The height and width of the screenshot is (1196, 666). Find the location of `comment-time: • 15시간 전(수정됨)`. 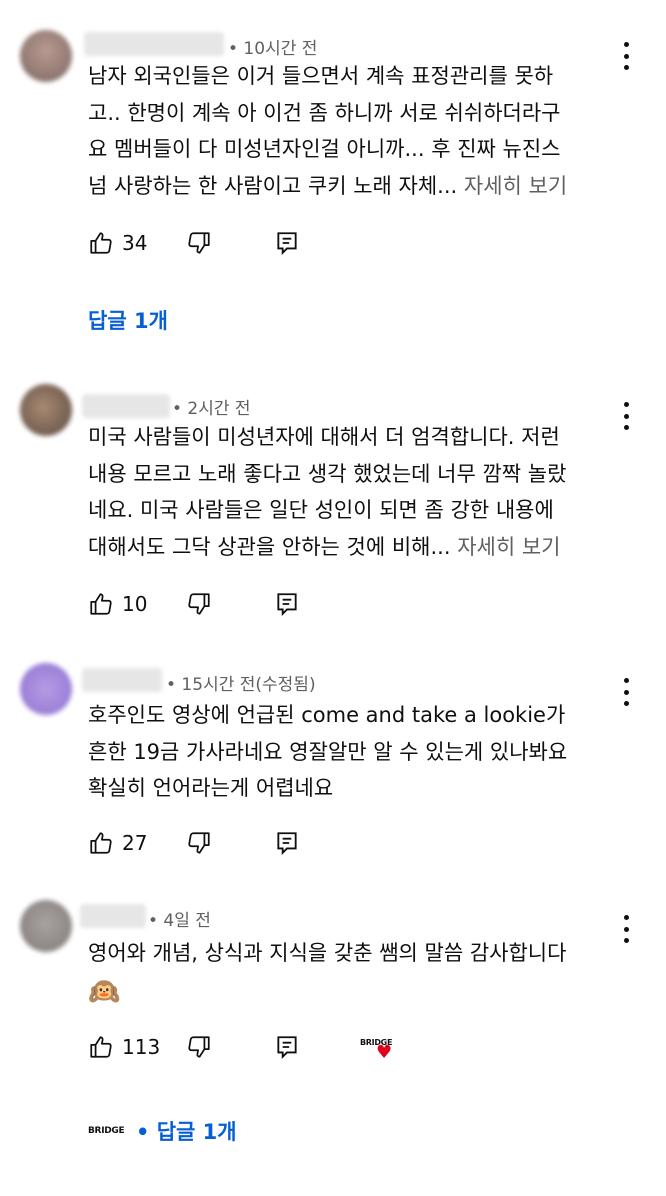

comment-time: • 15시간 전(수정됨) is located at coordinates (241, 685).